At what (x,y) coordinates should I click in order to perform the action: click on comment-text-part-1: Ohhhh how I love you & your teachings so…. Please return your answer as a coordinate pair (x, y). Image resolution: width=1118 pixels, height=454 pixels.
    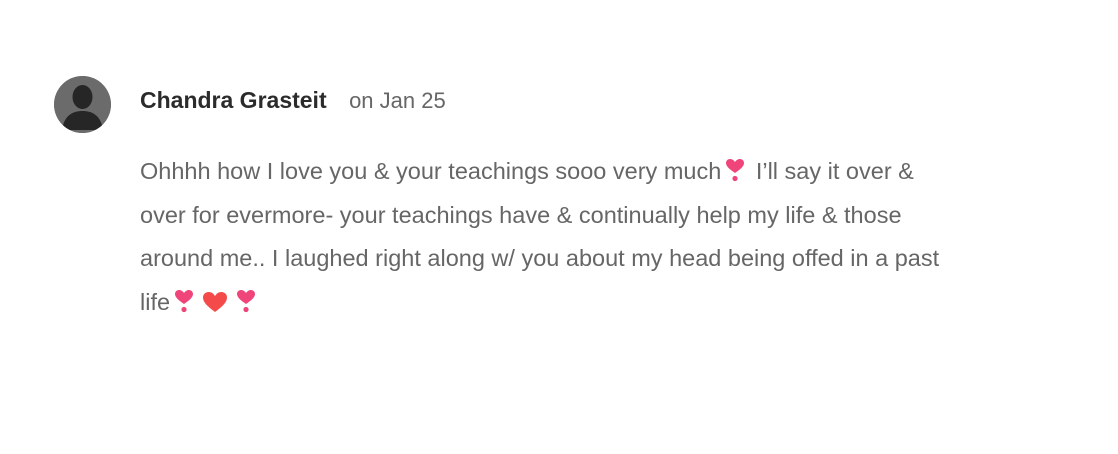
    Looking at the image, I should click on (431, 171).